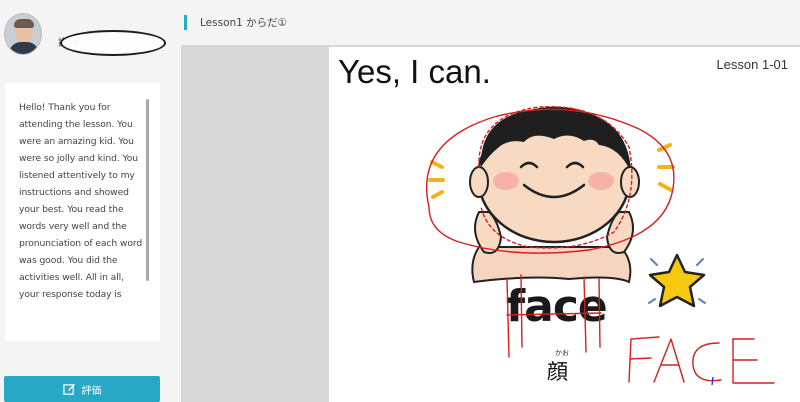 Image resolution: width=800 pixels, height=402 pixels. What do you see at coordinates (91, 391) in the screenshot?
I see `evaluate-button-label: 評価` at bounding box center [91, 391].